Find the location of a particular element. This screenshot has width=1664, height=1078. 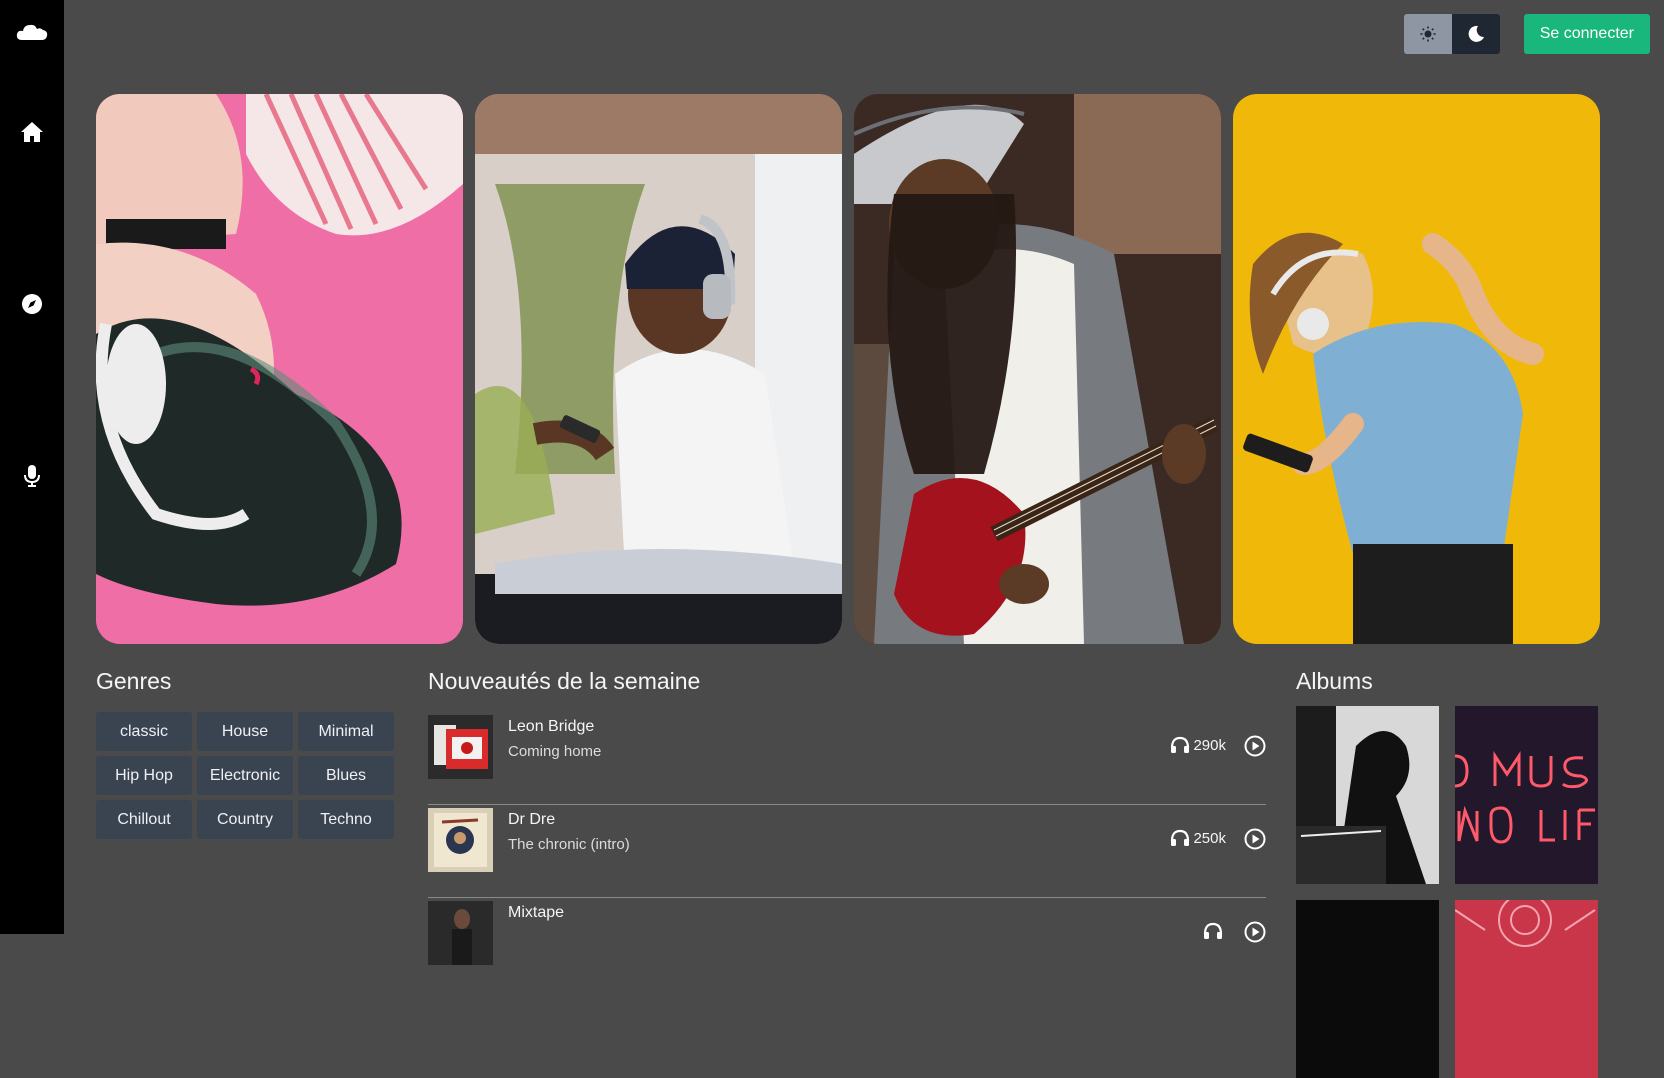

genre-chip: Chillout is located at coordinates (144, 819).